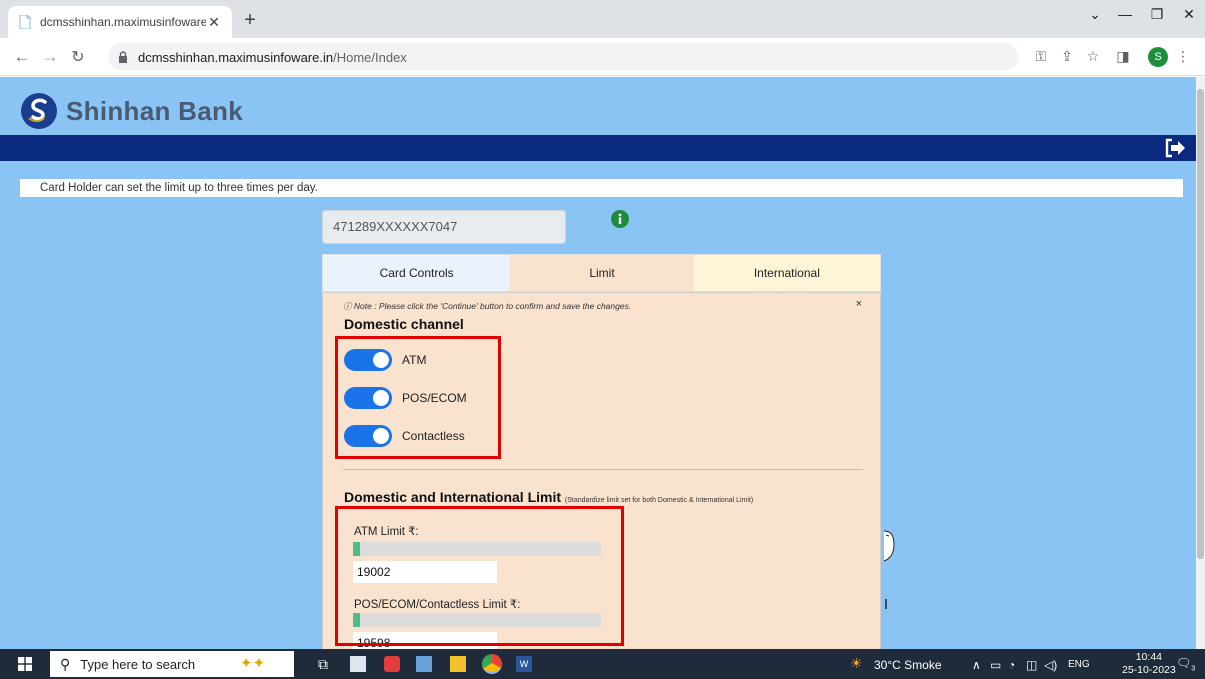 This screenshot has height=679, width=1205. Describe the element at coordinates (1193, 669) in the screenshot. I see `notification-count: 3` at that location.